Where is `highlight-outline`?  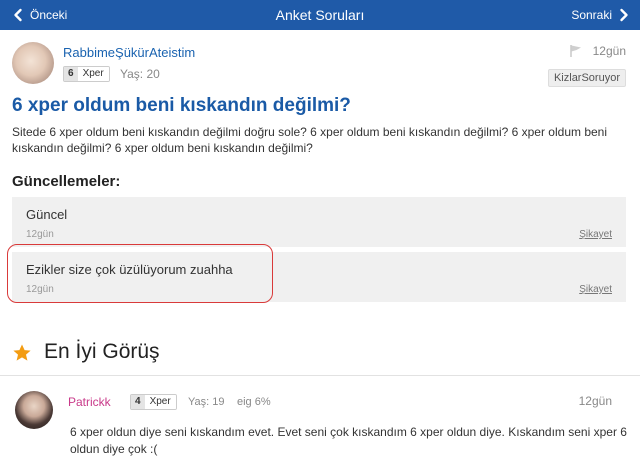 highlight-outline is located at coordinates (140, 273).